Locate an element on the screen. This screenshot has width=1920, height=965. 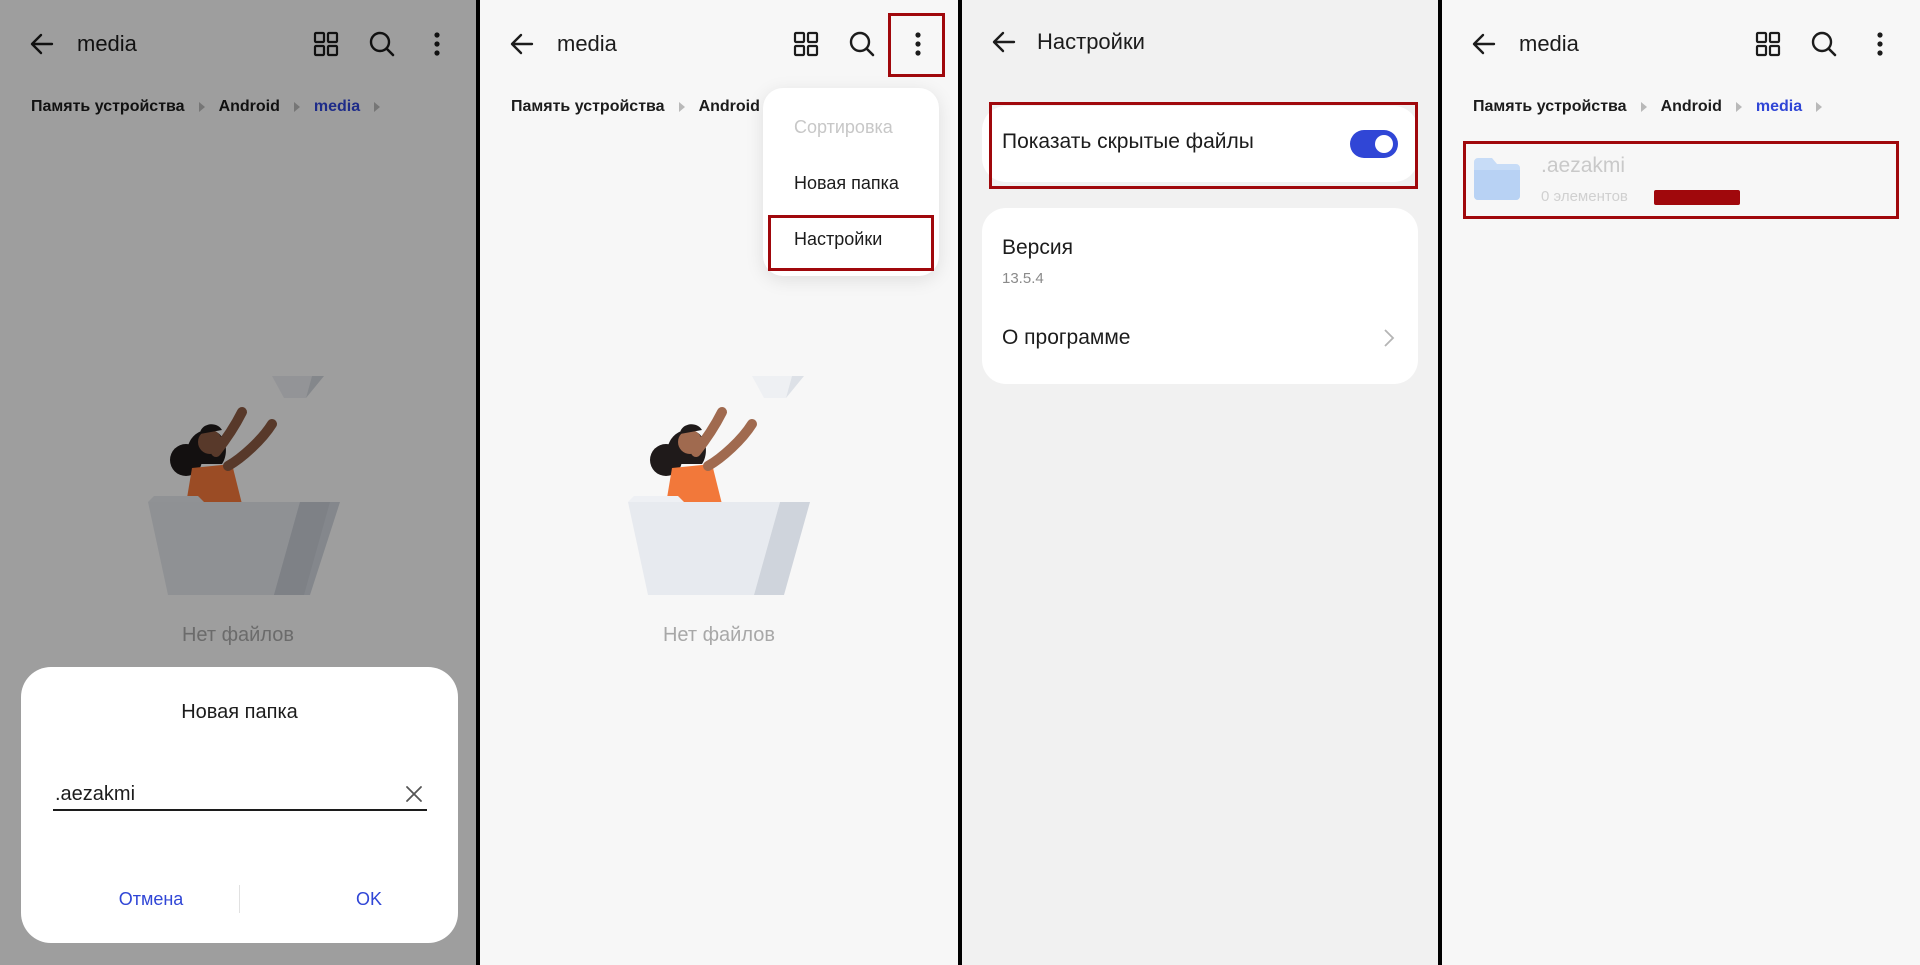
dialog-title: Новая папка is located at coordinates (239, 712).